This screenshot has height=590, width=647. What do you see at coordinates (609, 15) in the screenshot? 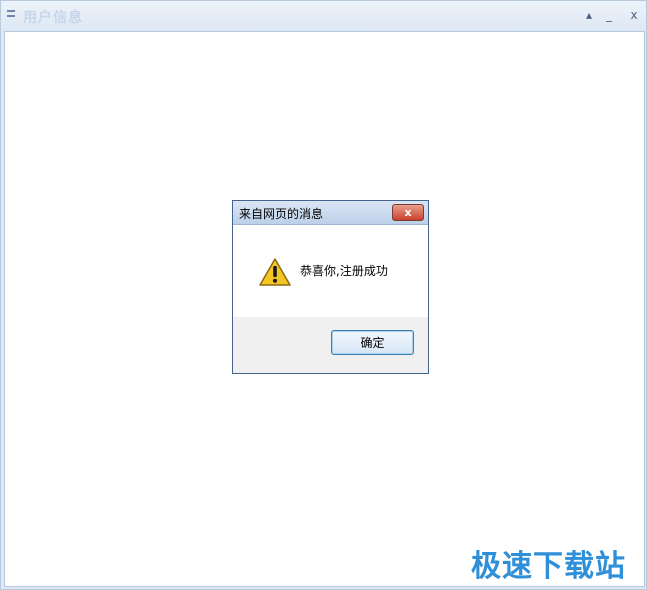
I see `minimize-icon: _` at bounding box center [609, 15].